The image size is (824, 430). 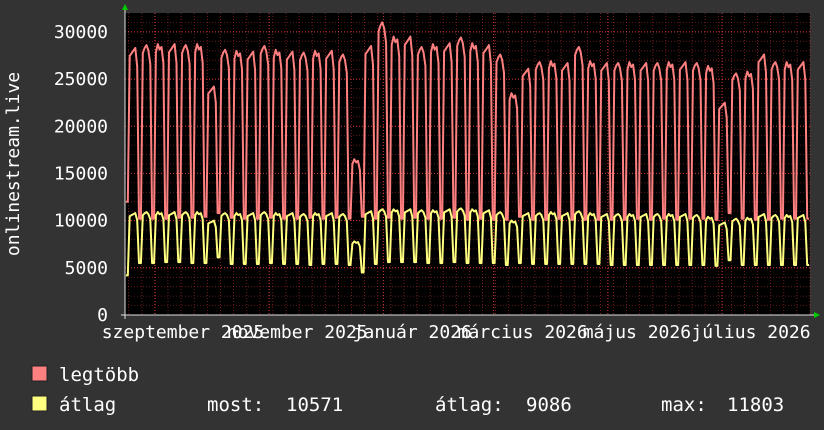 I want to click on legend-swatch-avg, so click(x=39, y=403).